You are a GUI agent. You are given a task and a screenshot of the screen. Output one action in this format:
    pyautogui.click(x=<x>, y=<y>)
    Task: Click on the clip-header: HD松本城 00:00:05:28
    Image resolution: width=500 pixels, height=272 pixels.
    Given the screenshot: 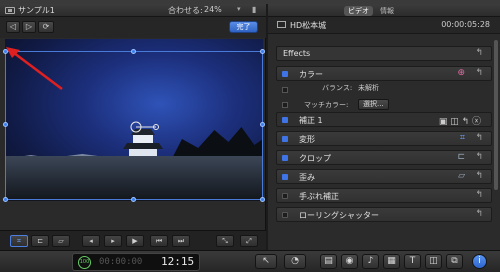 What is the action you would take?
    pyautogui.click(x=384, y=25)
    